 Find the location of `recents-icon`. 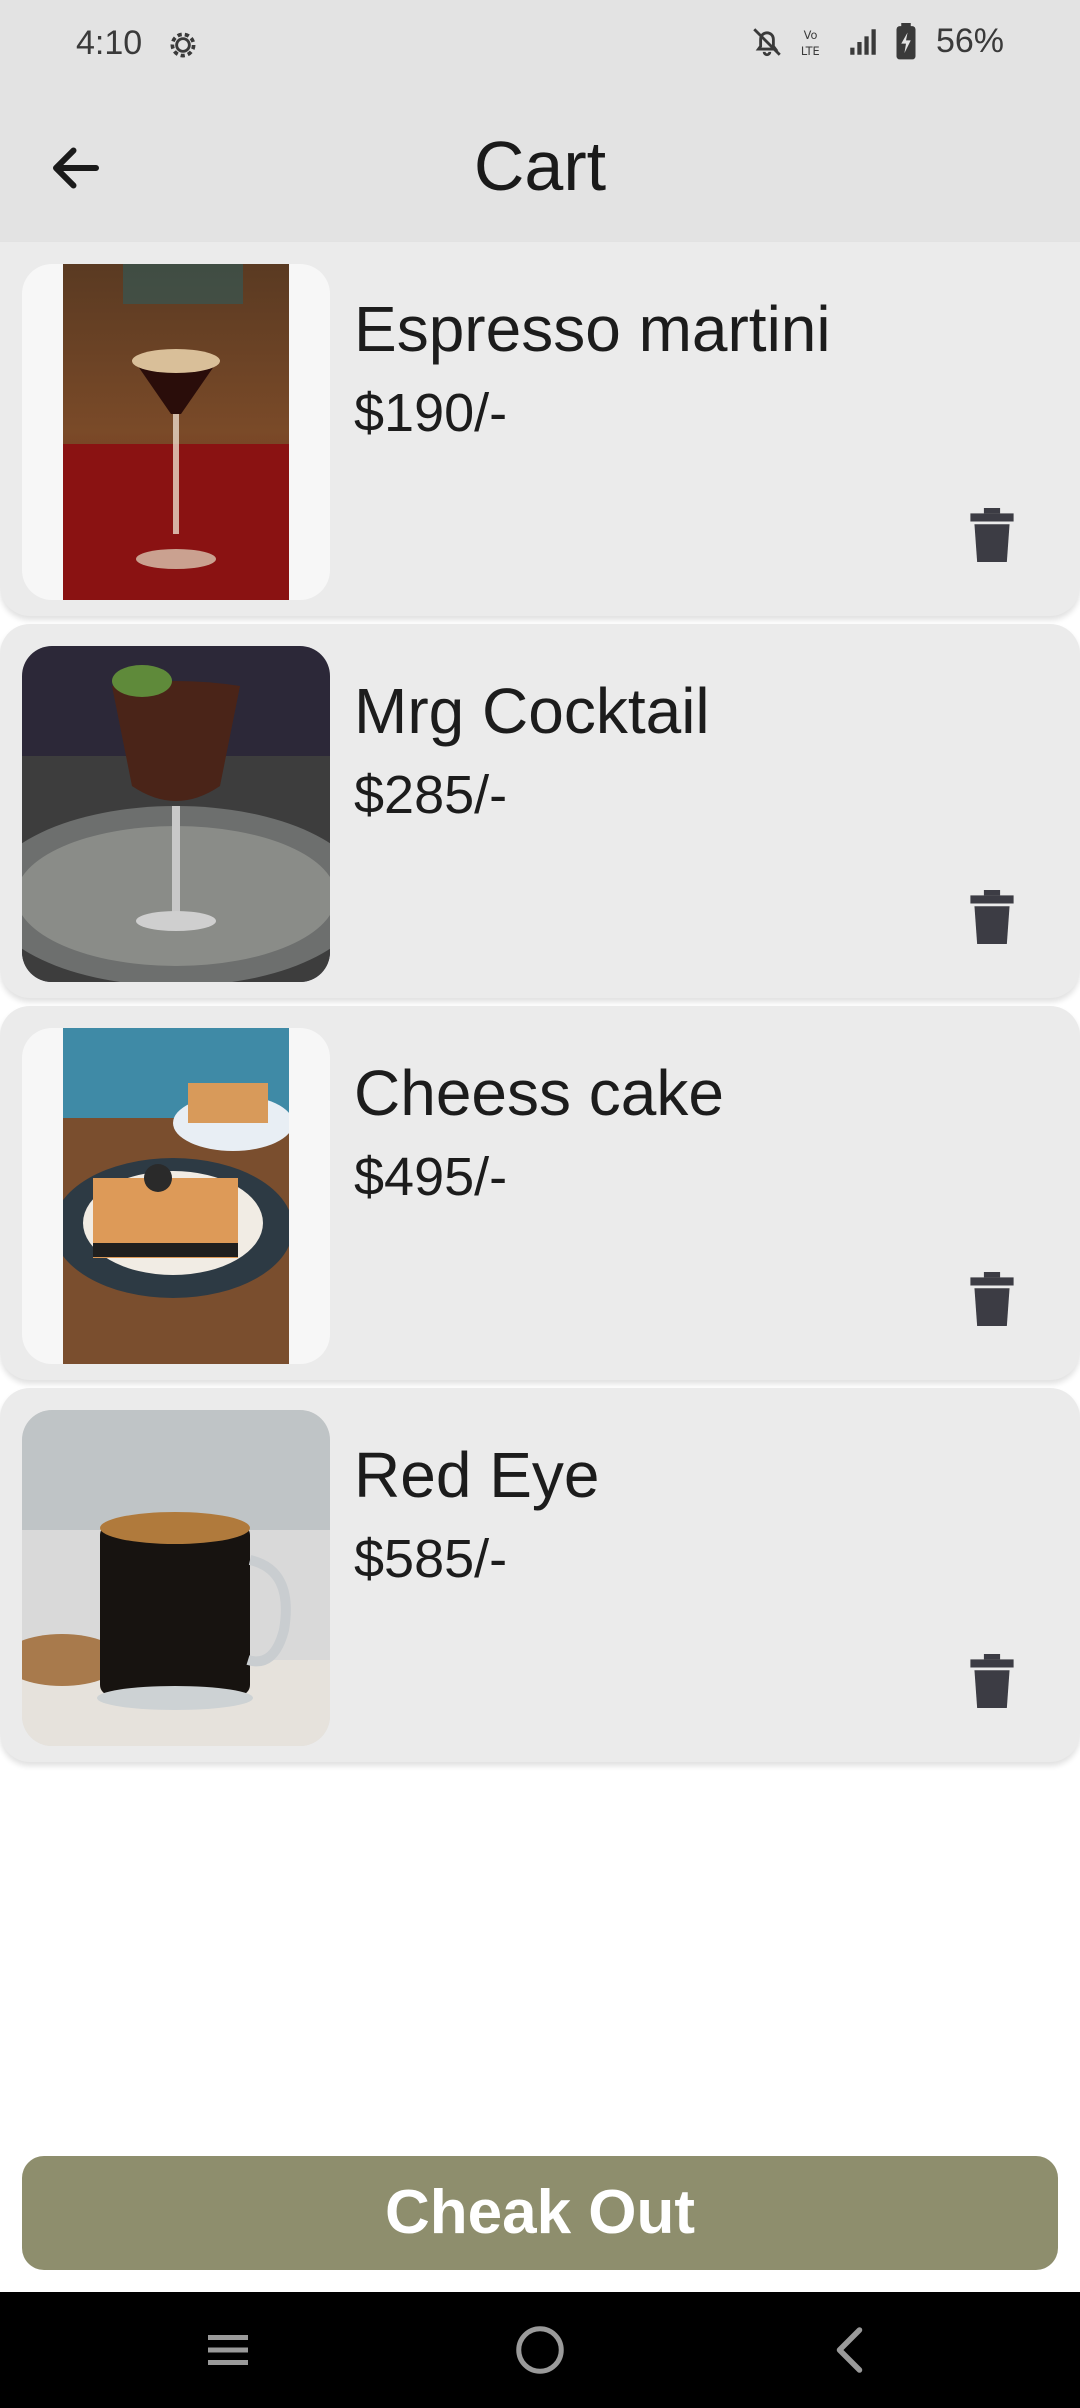

recents-icon is located at coordinates (228, 2350).